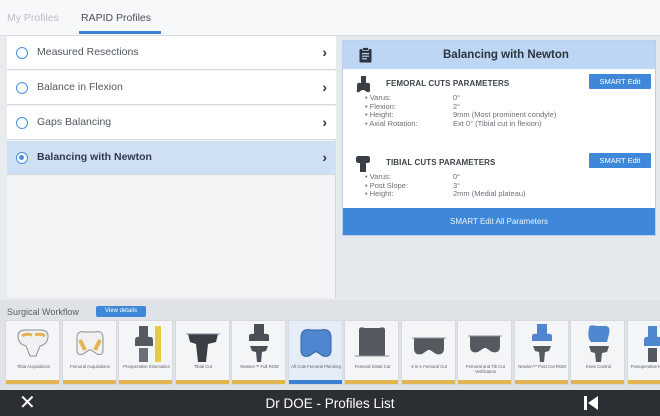 This screenshot has height=416, width=660. I want to click on radio-button-selected, so click(22, 158).